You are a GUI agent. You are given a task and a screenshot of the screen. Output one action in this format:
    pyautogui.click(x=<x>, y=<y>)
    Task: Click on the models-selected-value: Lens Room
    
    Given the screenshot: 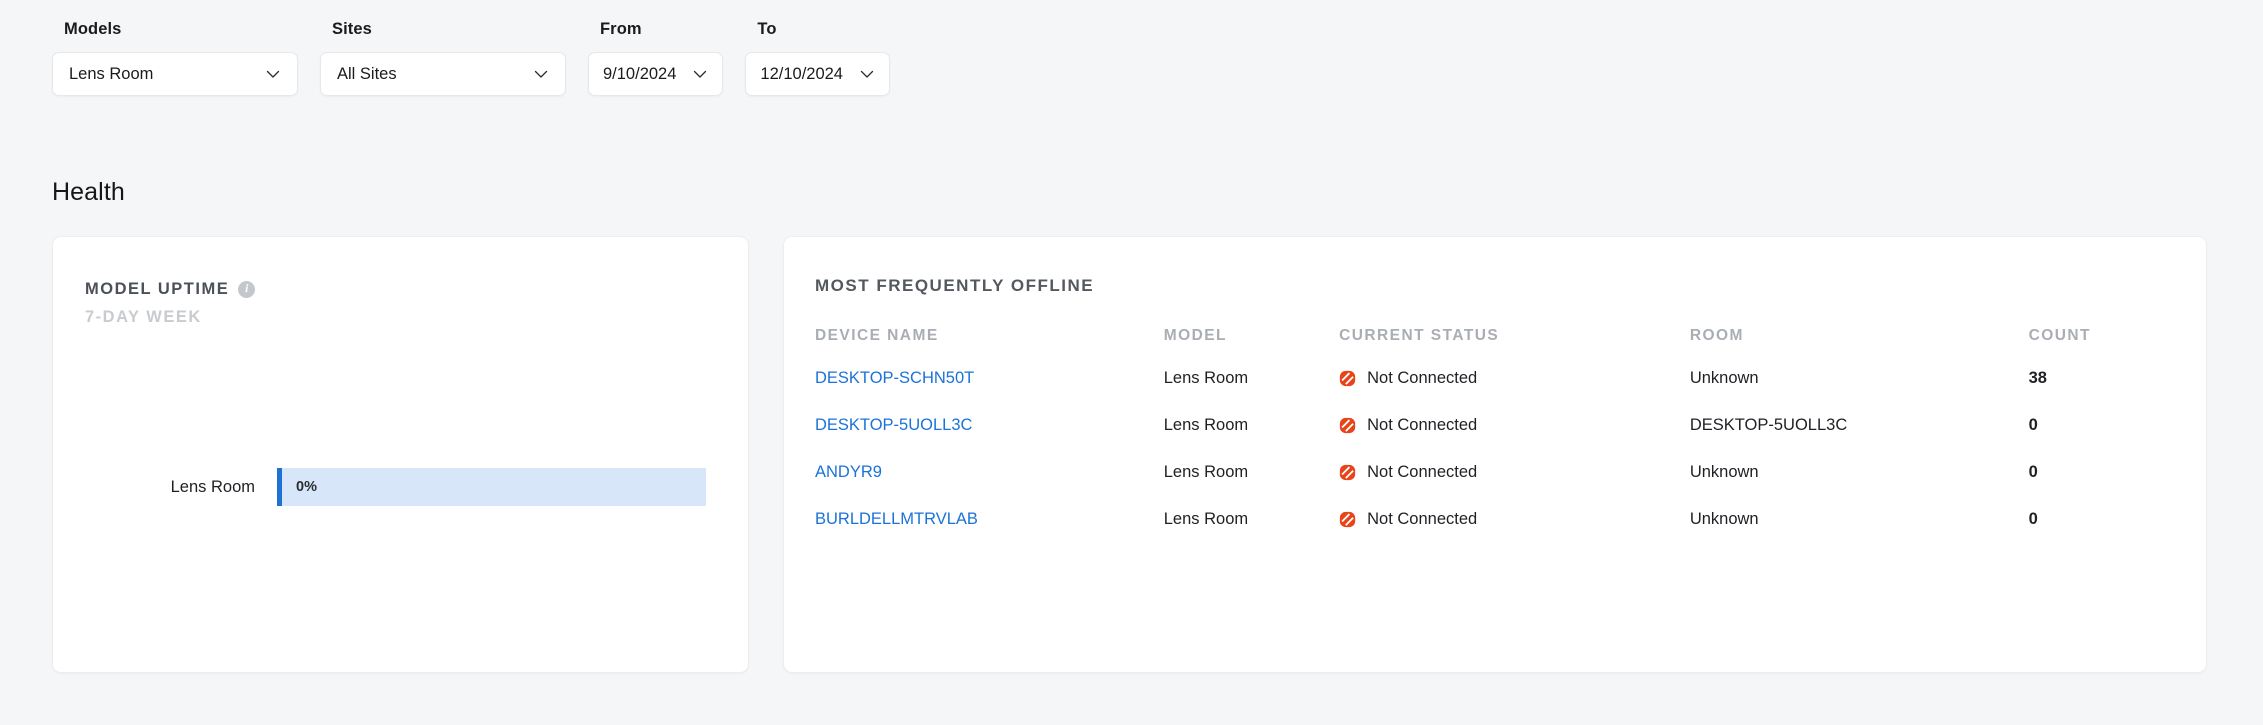 What is the action you would take?
    pyautogui.click(x=111, y=73)
    